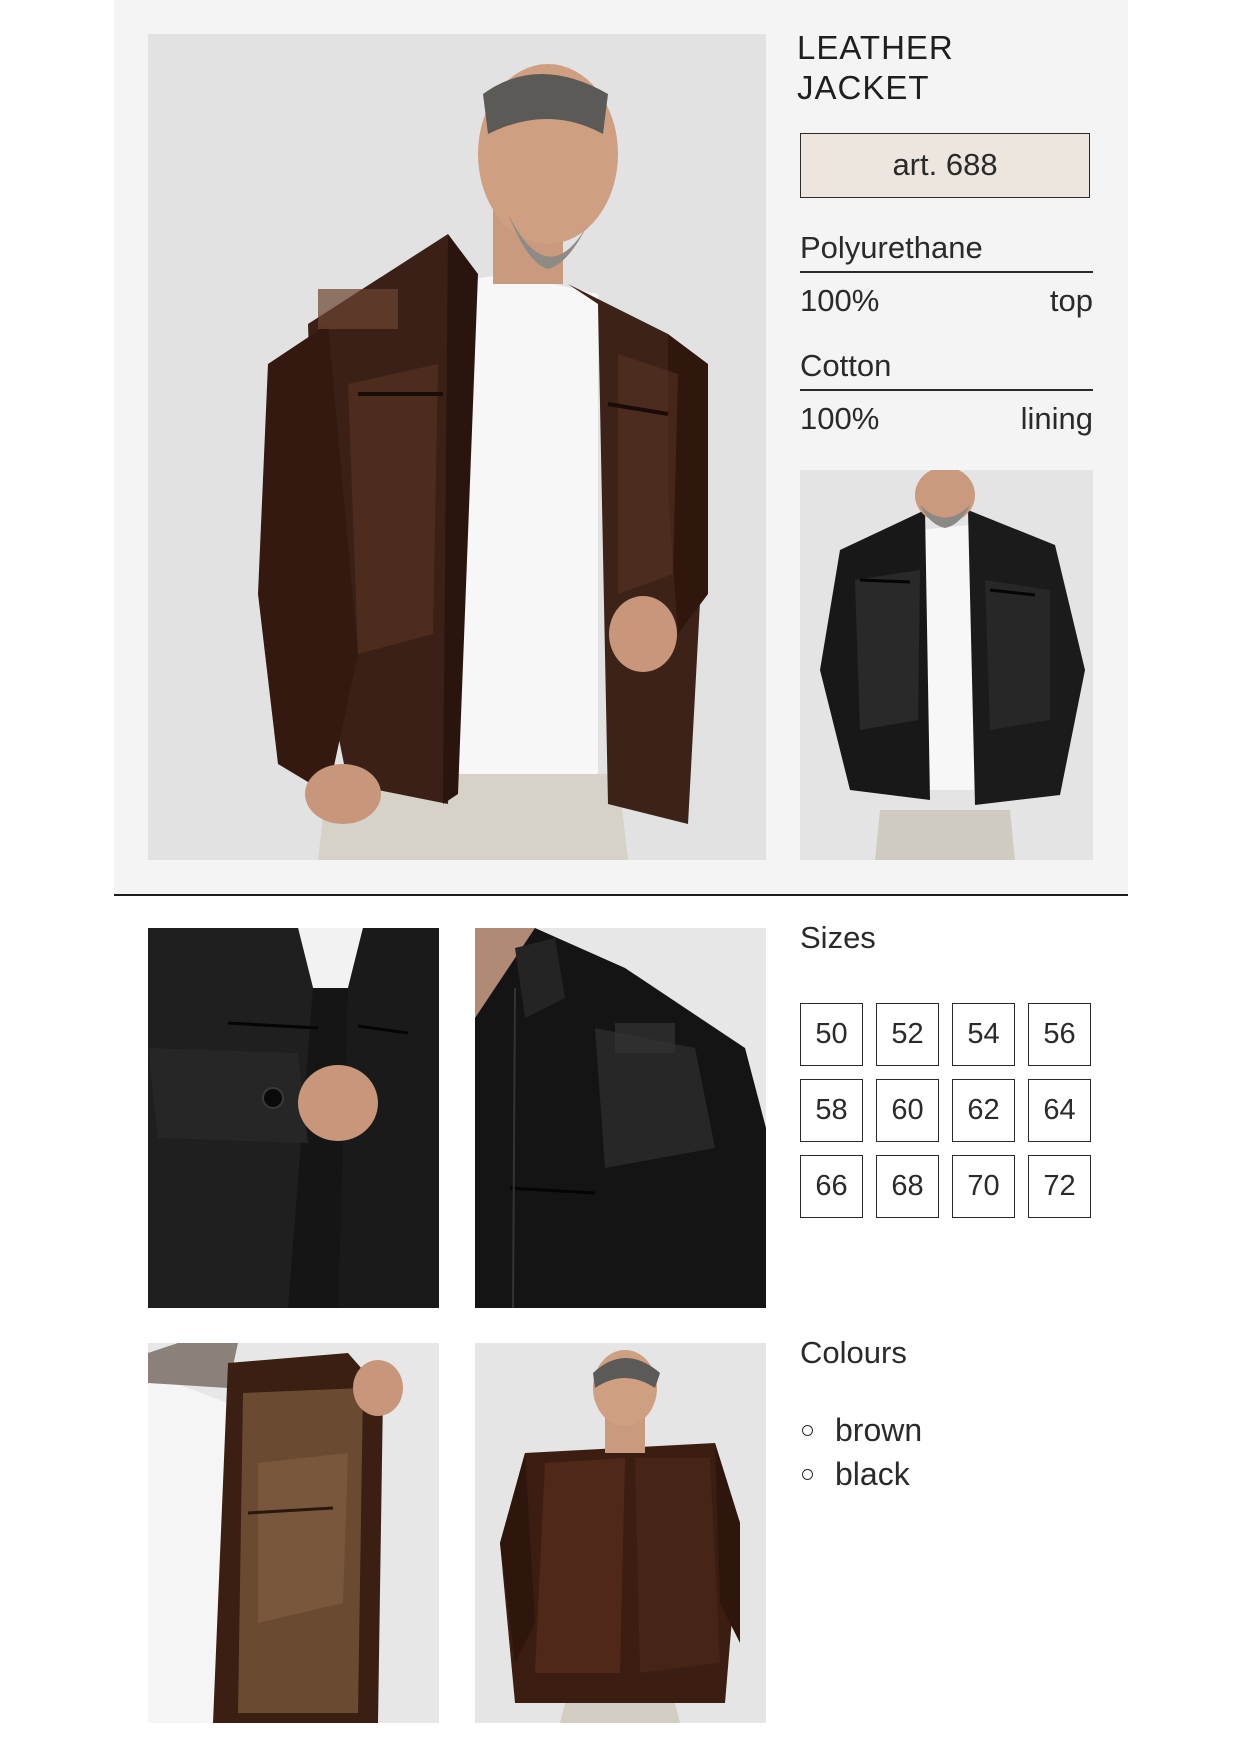 The image size is (1240, 1754). What do you see at coordinates (946, 419) in the screenshot?
I see `material-composition-row: 100% lining` at bounding box center [946, 419].